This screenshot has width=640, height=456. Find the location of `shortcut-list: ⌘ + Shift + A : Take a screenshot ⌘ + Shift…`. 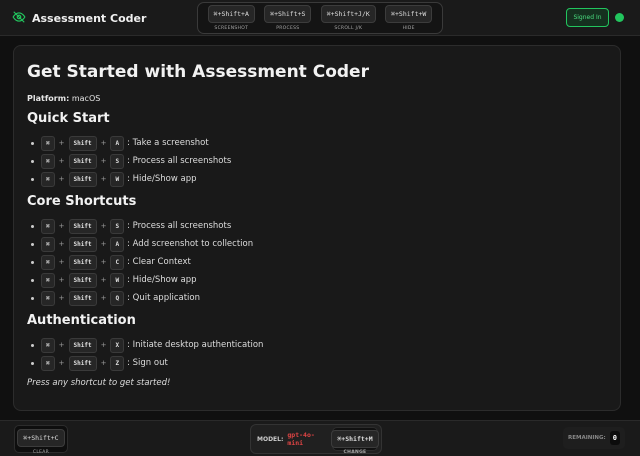

shortcut-list: ⌘ + Shift + A : Take a screenshot ⌘ + Shift… is located at coordinates (317, 161).